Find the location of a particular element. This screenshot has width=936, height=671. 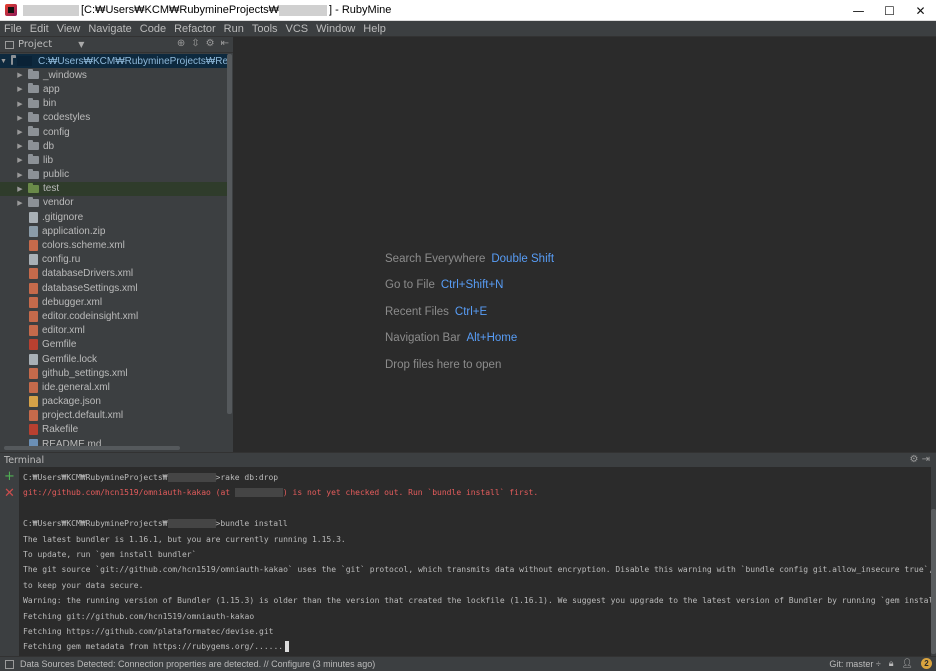

tree-item: ▶ public is located at coordinates (114, 175).